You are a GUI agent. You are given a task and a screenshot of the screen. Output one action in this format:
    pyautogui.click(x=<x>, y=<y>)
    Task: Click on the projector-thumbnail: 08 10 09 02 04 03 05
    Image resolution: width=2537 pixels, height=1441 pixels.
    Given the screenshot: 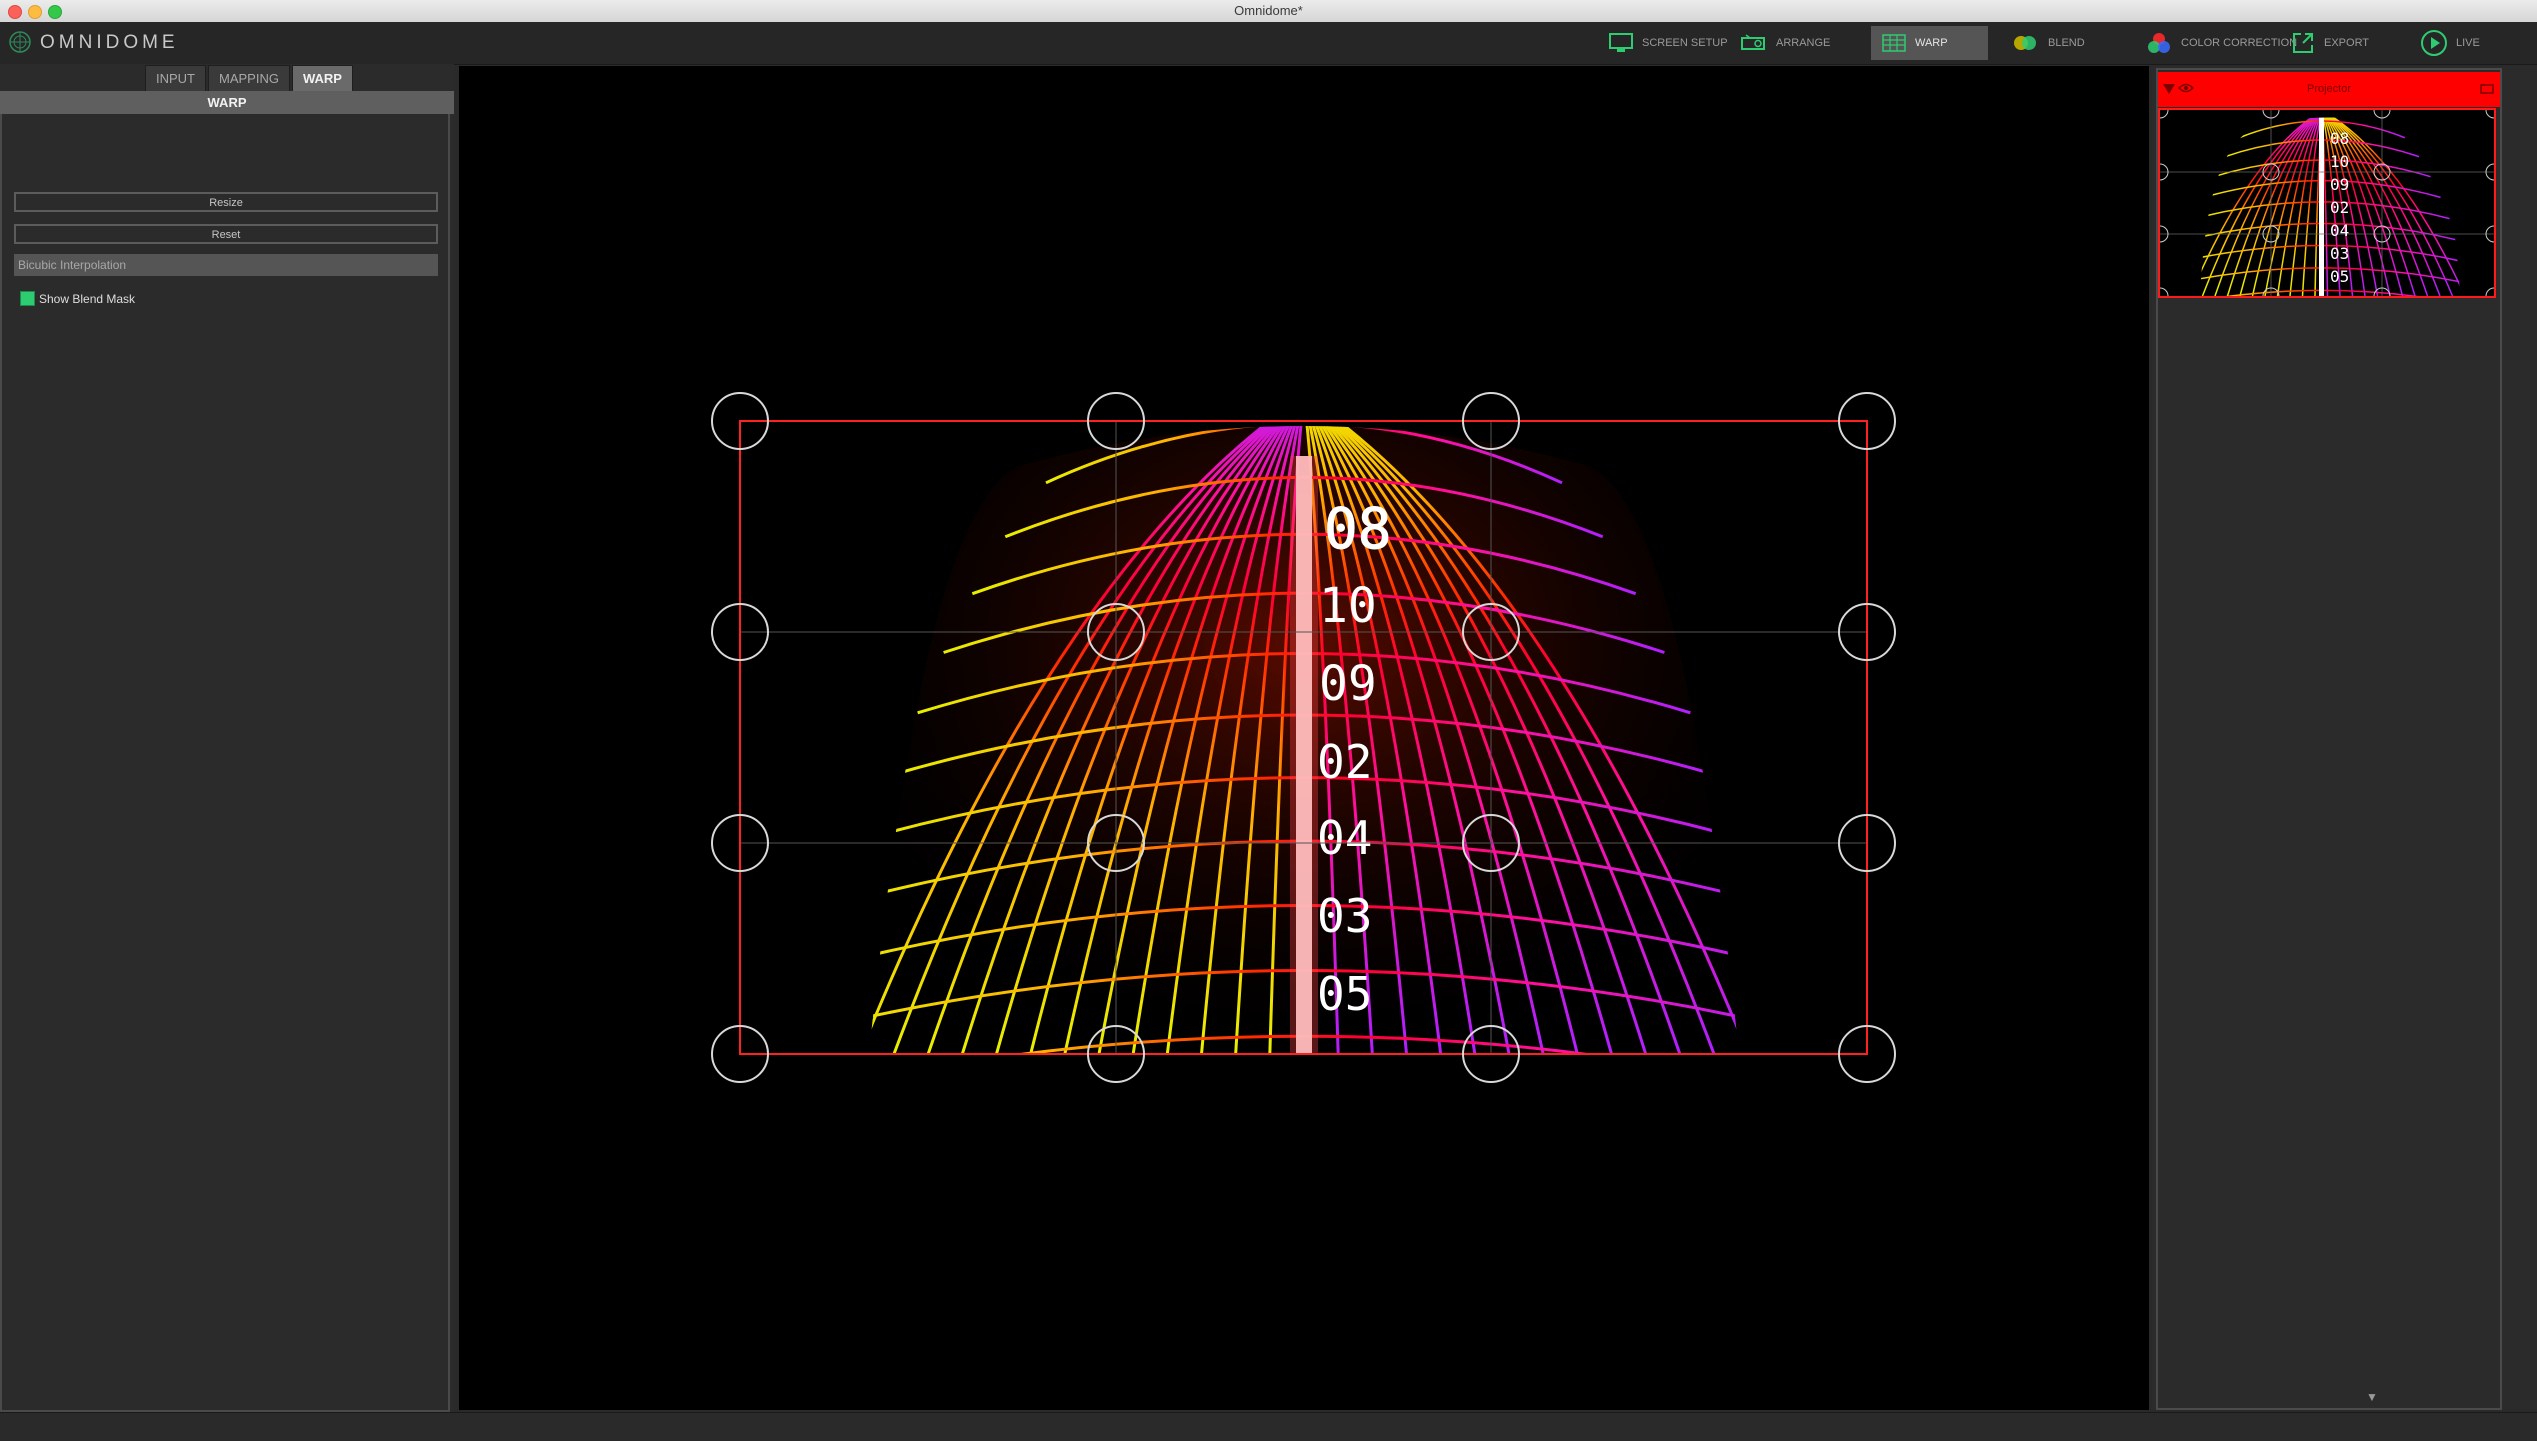 What is the action you would take?
    pyautogui.click(x=2327, y=203)
    